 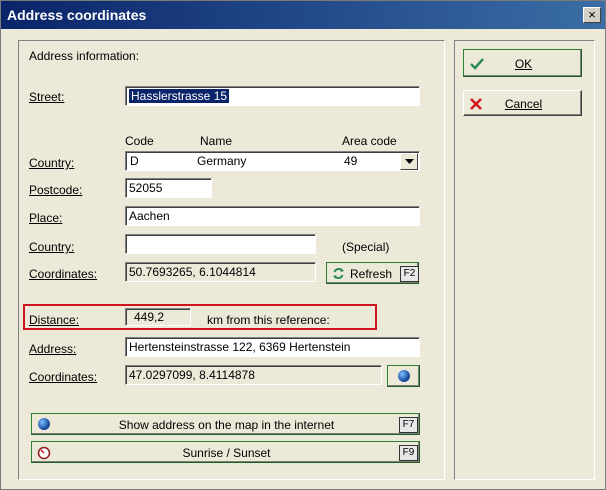 I want to click on coordinates-label: Coordinates:, so click(x=63, y=274).